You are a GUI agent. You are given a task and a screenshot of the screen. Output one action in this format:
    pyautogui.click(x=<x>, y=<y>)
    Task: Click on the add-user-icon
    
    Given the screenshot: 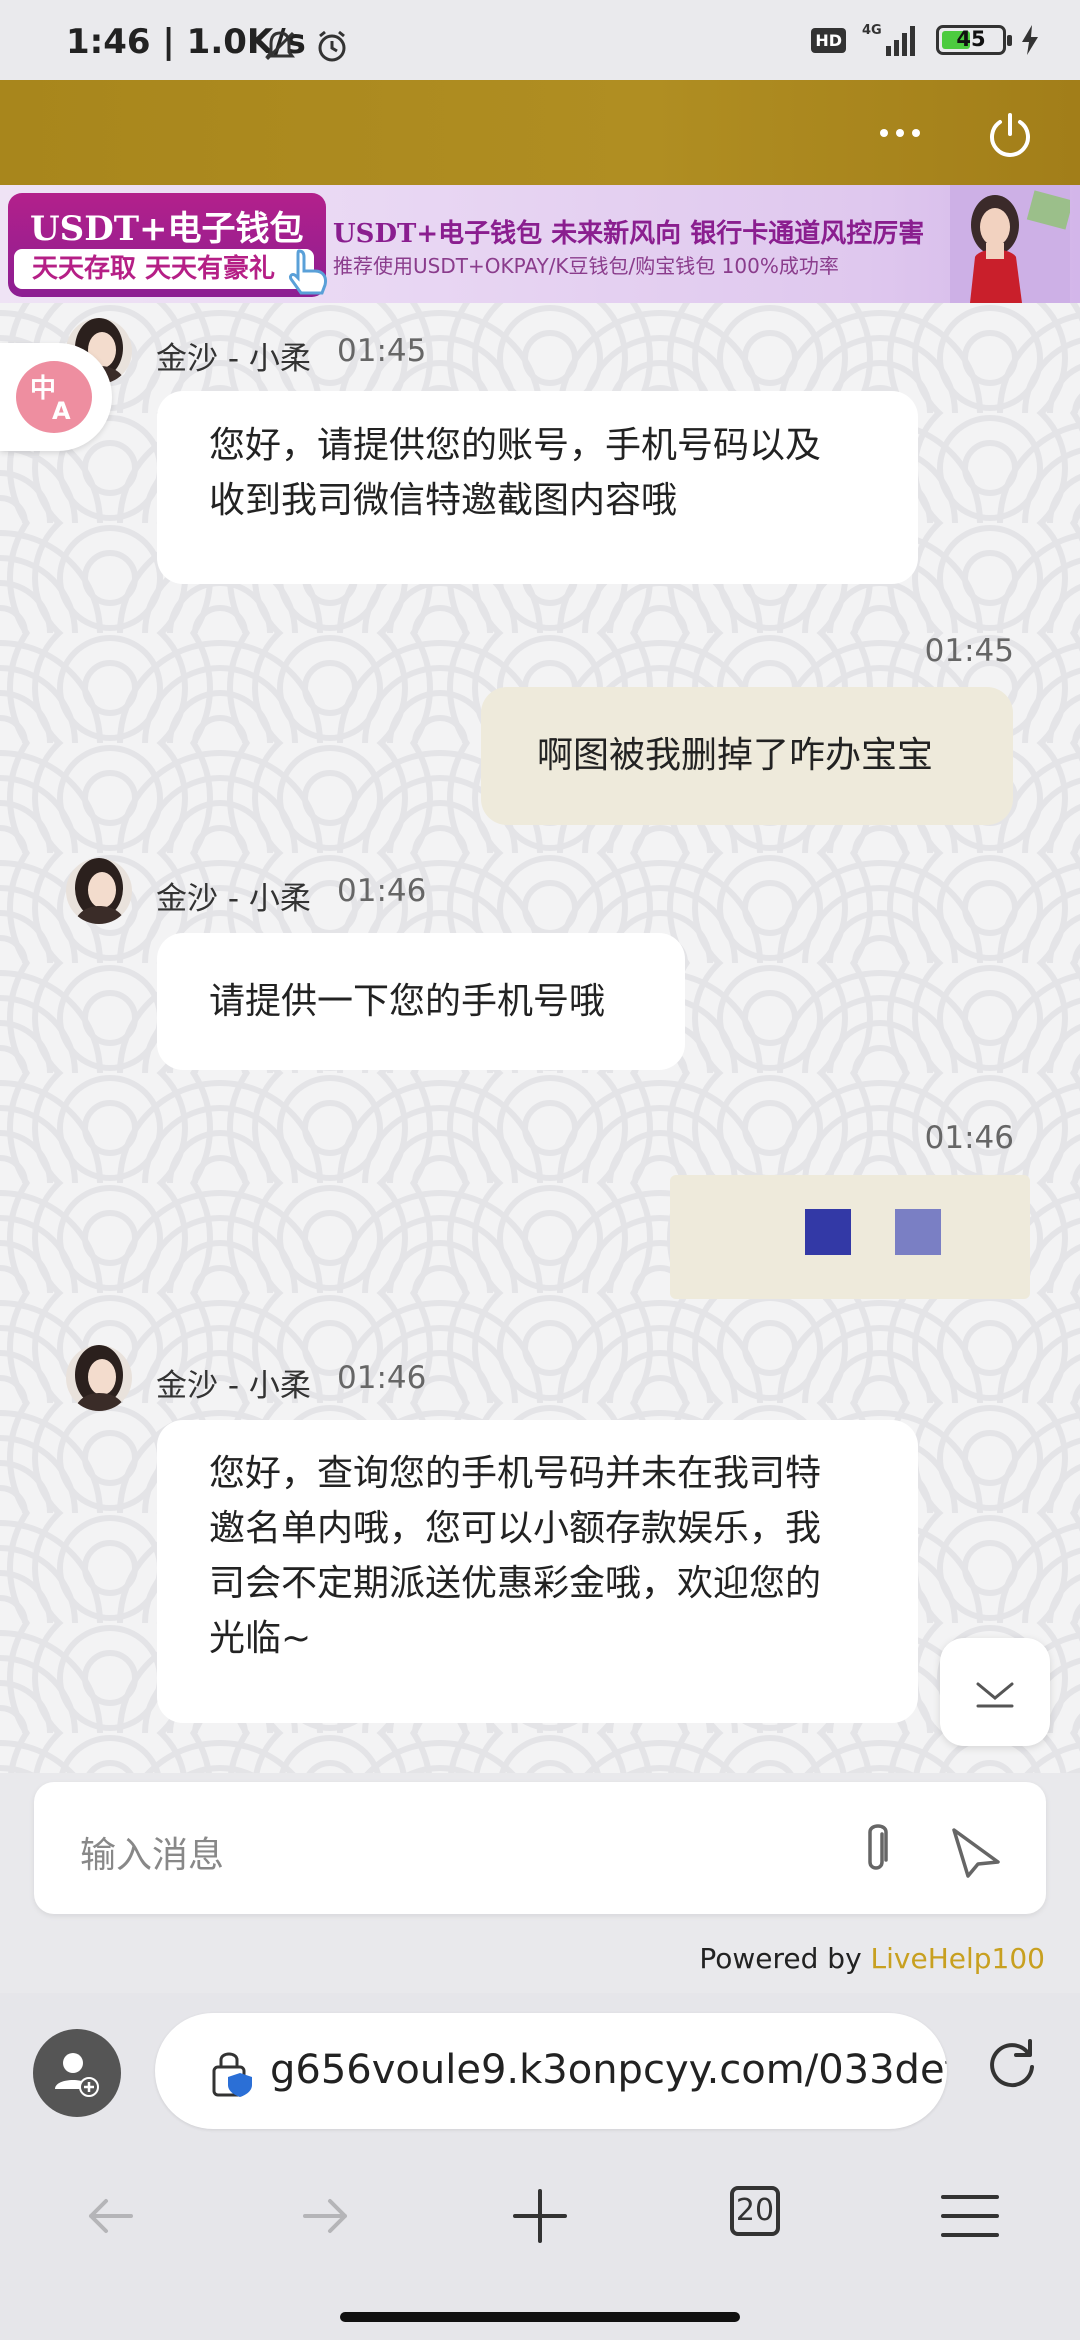 What is the action you would take?
    pyautogui.click(x=77, y=2075)
    